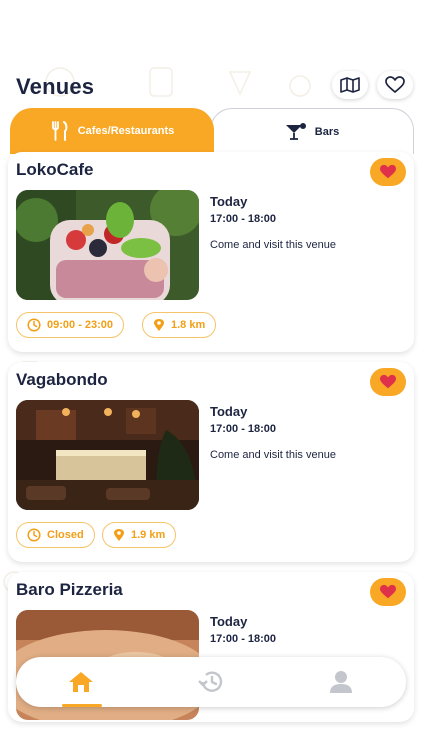 The height and width of the screenshot is (750, 422). What do you see at coordinates (62, 379) in the screenshot?
I see `venue-name: Vagabondo` at bounding box center [62, 379].